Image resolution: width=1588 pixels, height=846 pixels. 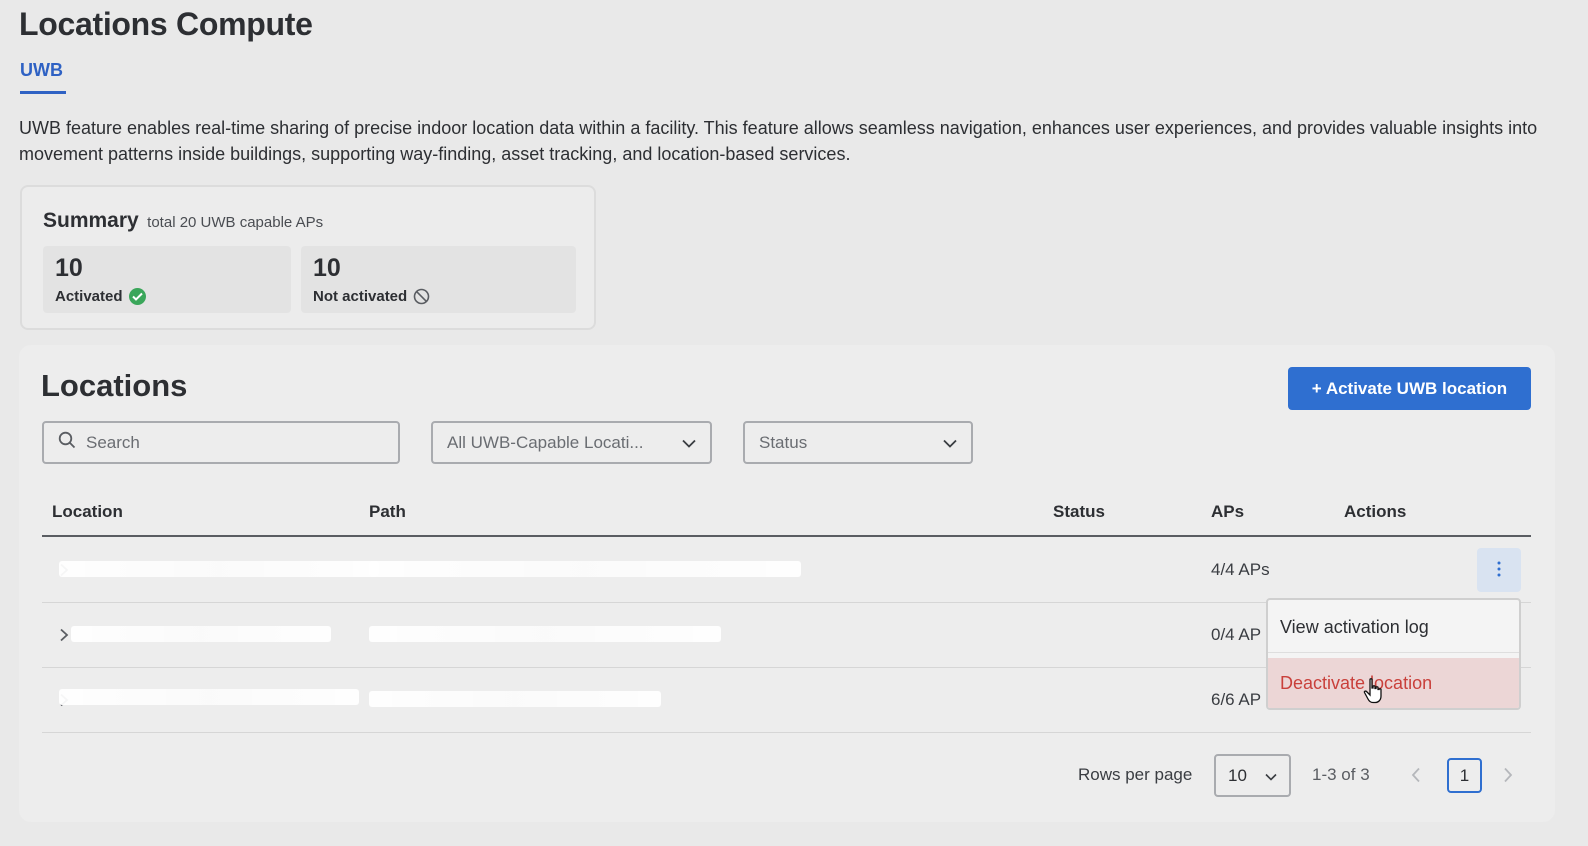 What do you see at coordinates (236, 442) in the screenshot?
I see `search-input` at bounding box center [236, 442].